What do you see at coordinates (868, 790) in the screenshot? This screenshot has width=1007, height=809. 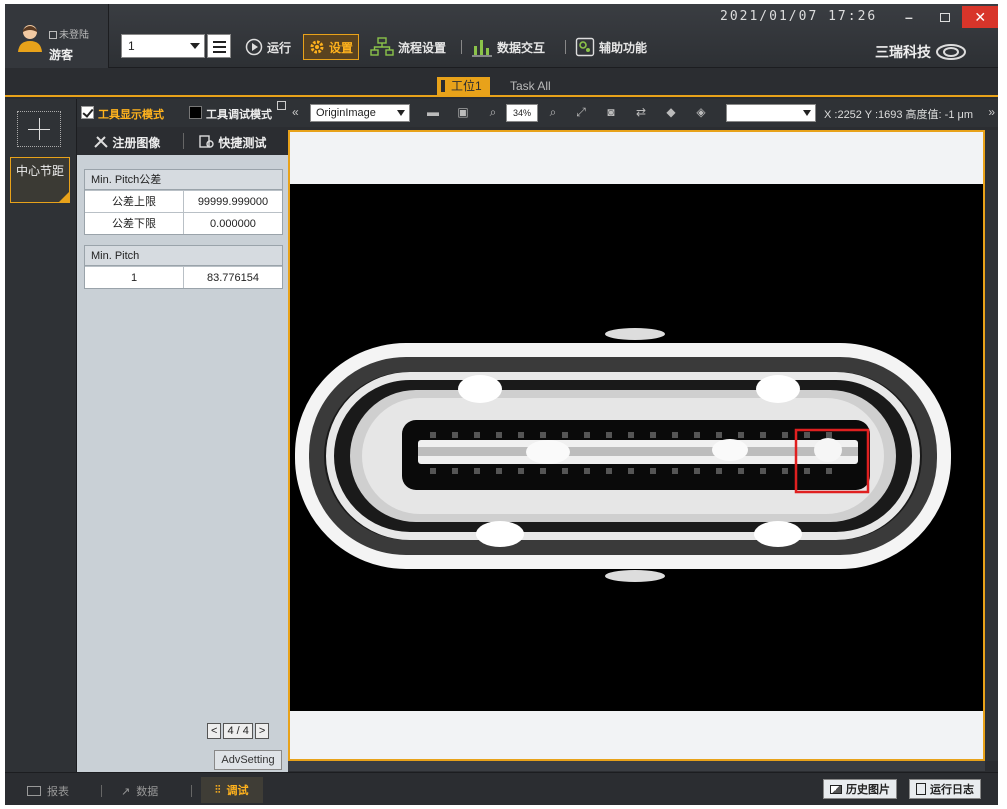 I see `history-label: 历史图片` at bounding box center [868, 790].